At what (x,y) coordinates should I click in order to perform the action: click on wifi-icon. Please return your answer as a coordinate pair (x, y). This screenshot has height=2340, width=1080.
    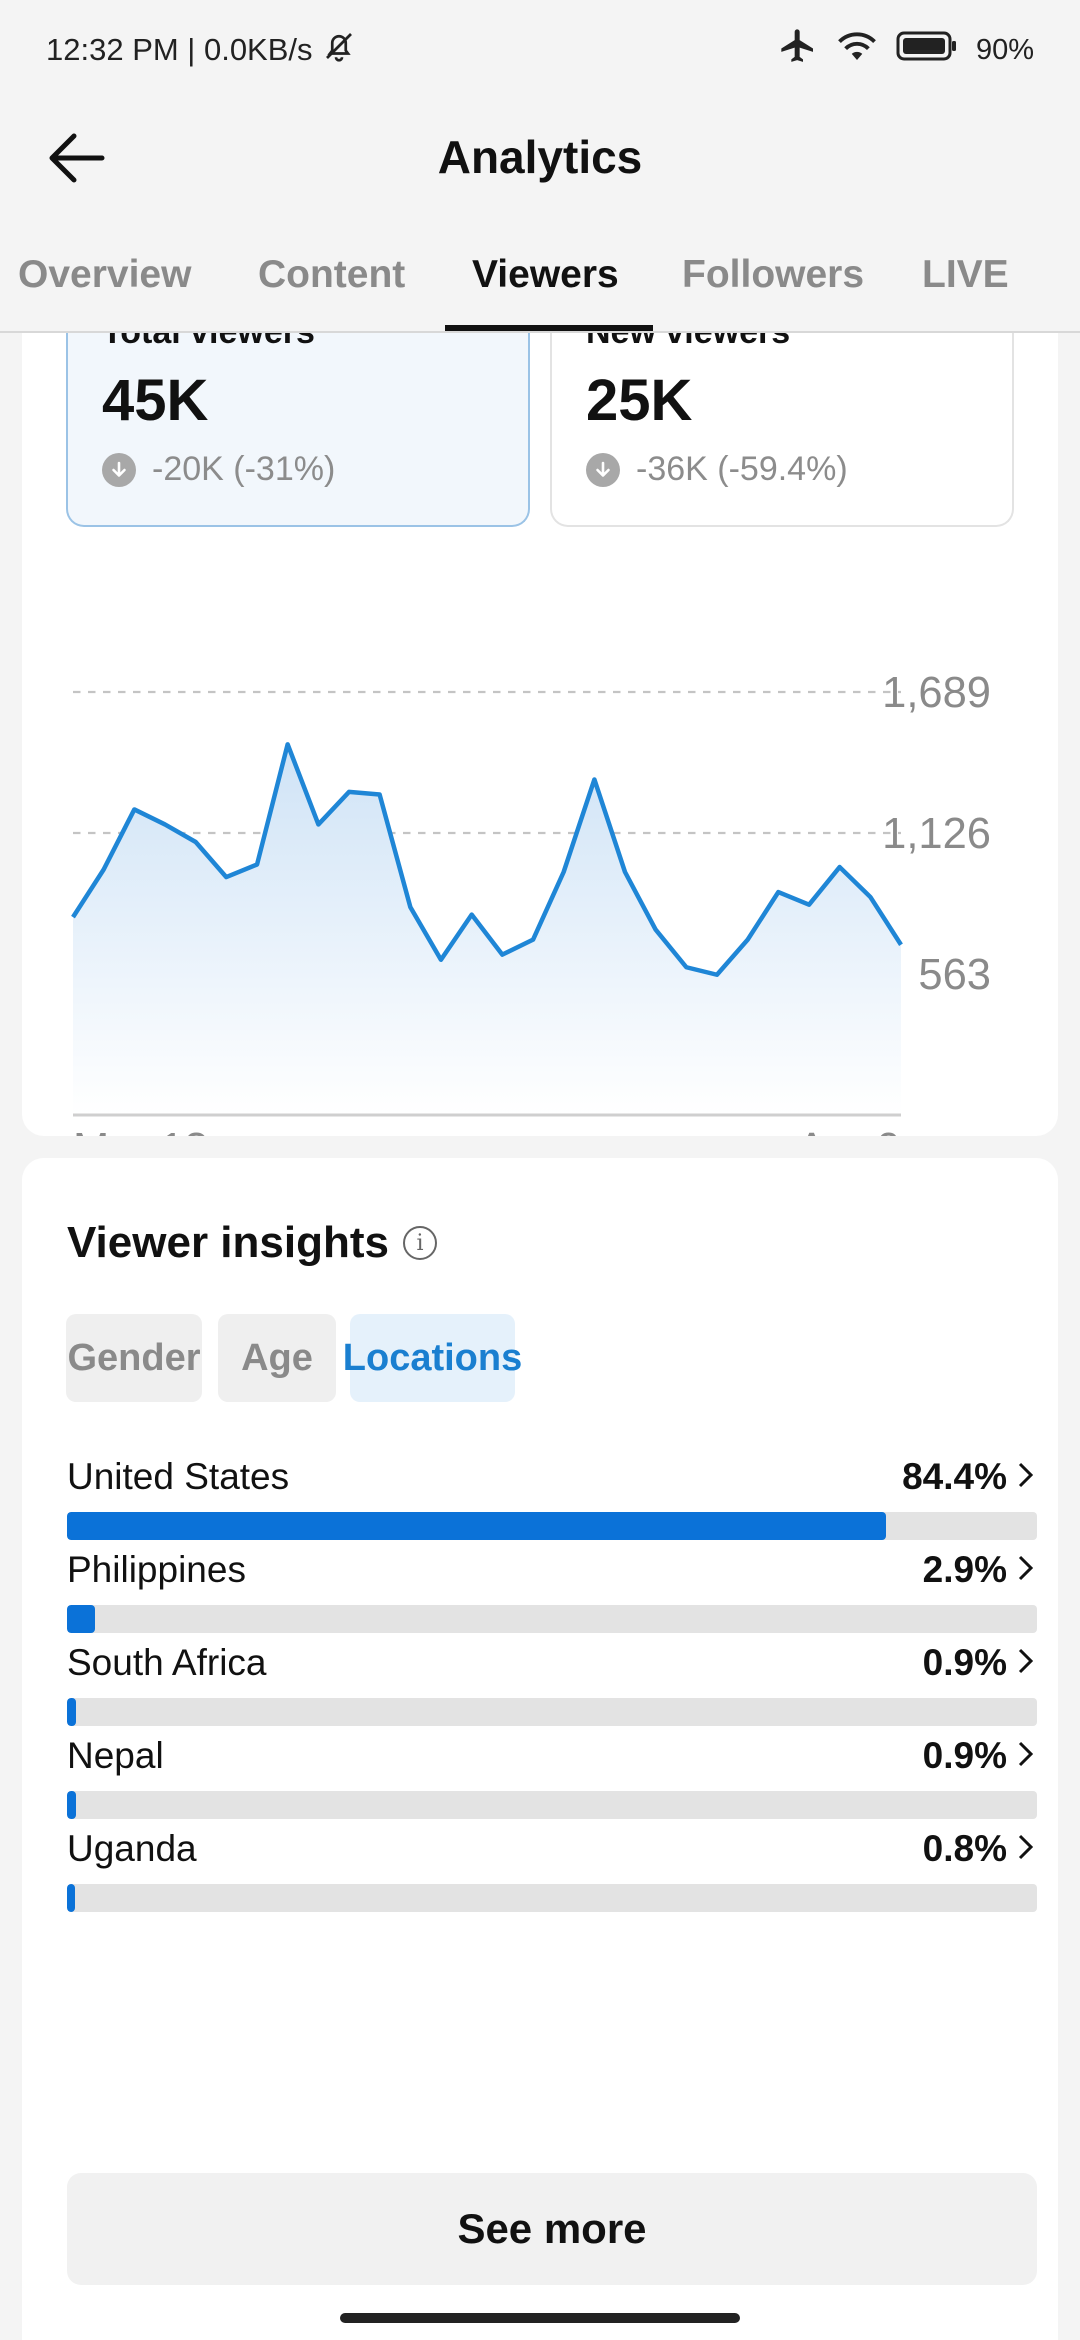
    Looking at the image, I should click on (857, 50).